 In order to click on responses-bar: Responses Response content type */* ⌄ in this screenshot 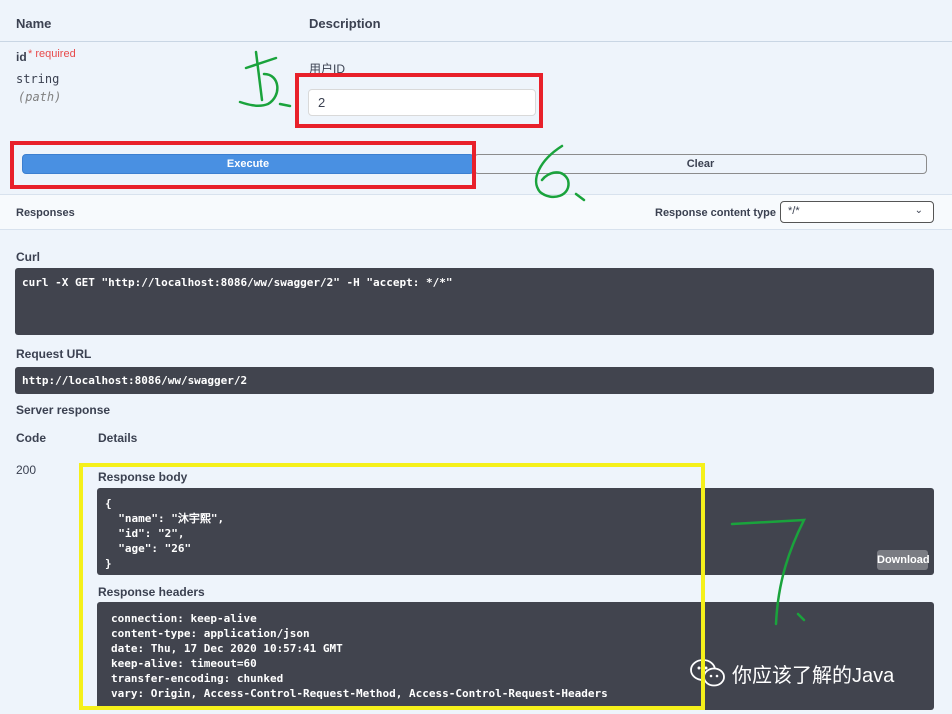, I will do `click(476, 212)`.